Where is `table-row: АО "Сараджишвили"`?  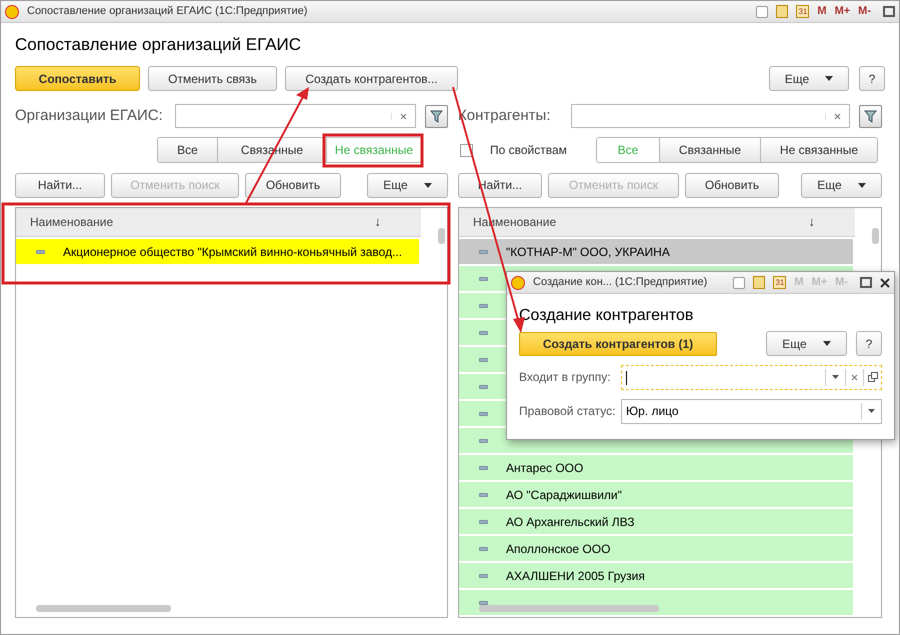
table-row: АО "Сараджишвили" is located at coordinates (656, 494).